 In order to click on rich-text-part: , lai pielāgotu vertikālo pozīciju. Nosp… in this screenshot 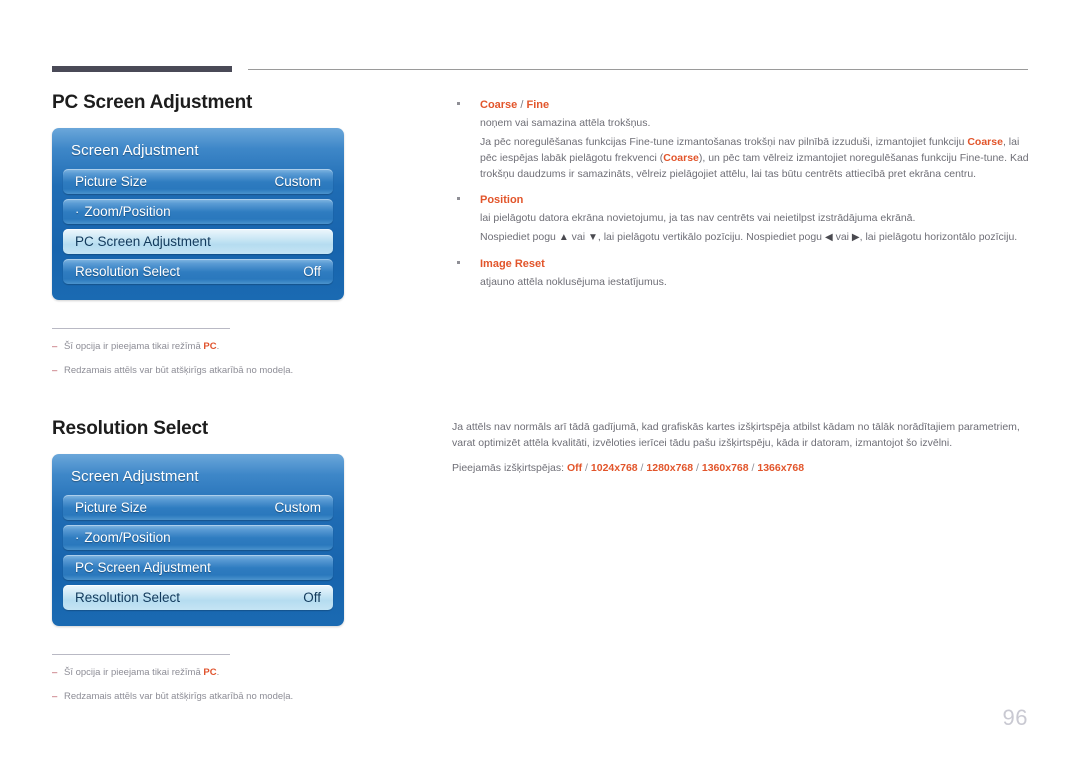, I will do `click(711, 237)`.